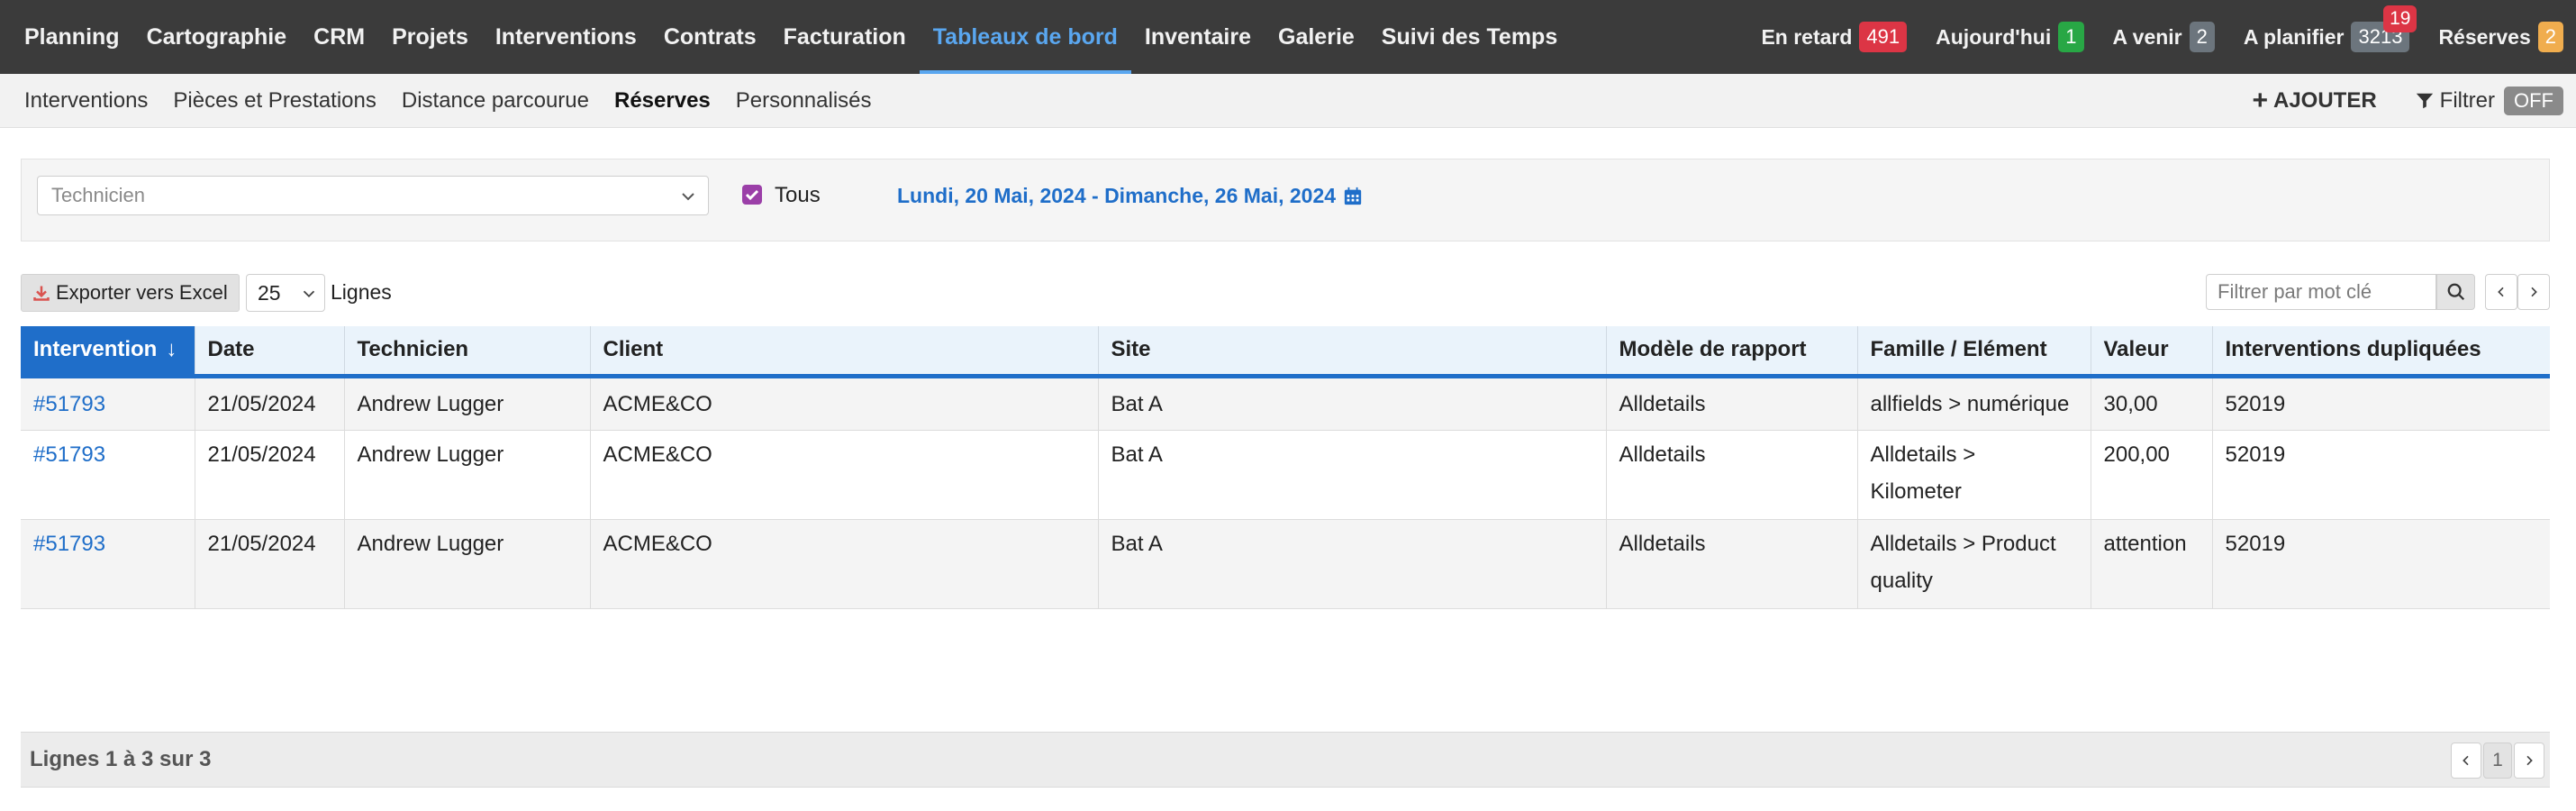  I want to click on rows-info: Lignes 1 à 3 sur 3, so click(121, 759).